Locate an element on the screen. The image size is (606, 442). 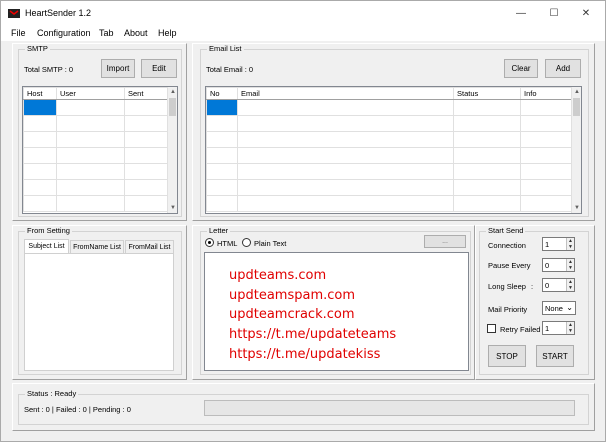
mail-priority-value: None is located at coordinates (554, 308).